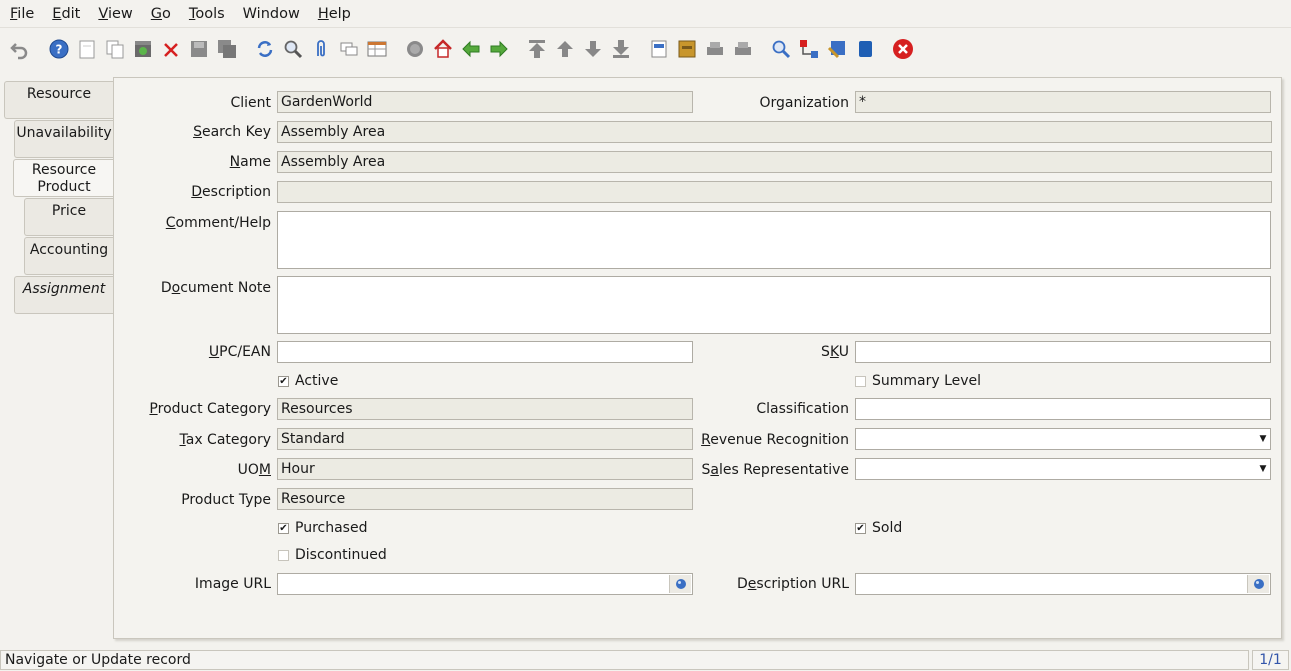  What do you see at coordinates (87, 49) in the screenshot?
I see `new-record-icon` at bounding box center [87, 49].